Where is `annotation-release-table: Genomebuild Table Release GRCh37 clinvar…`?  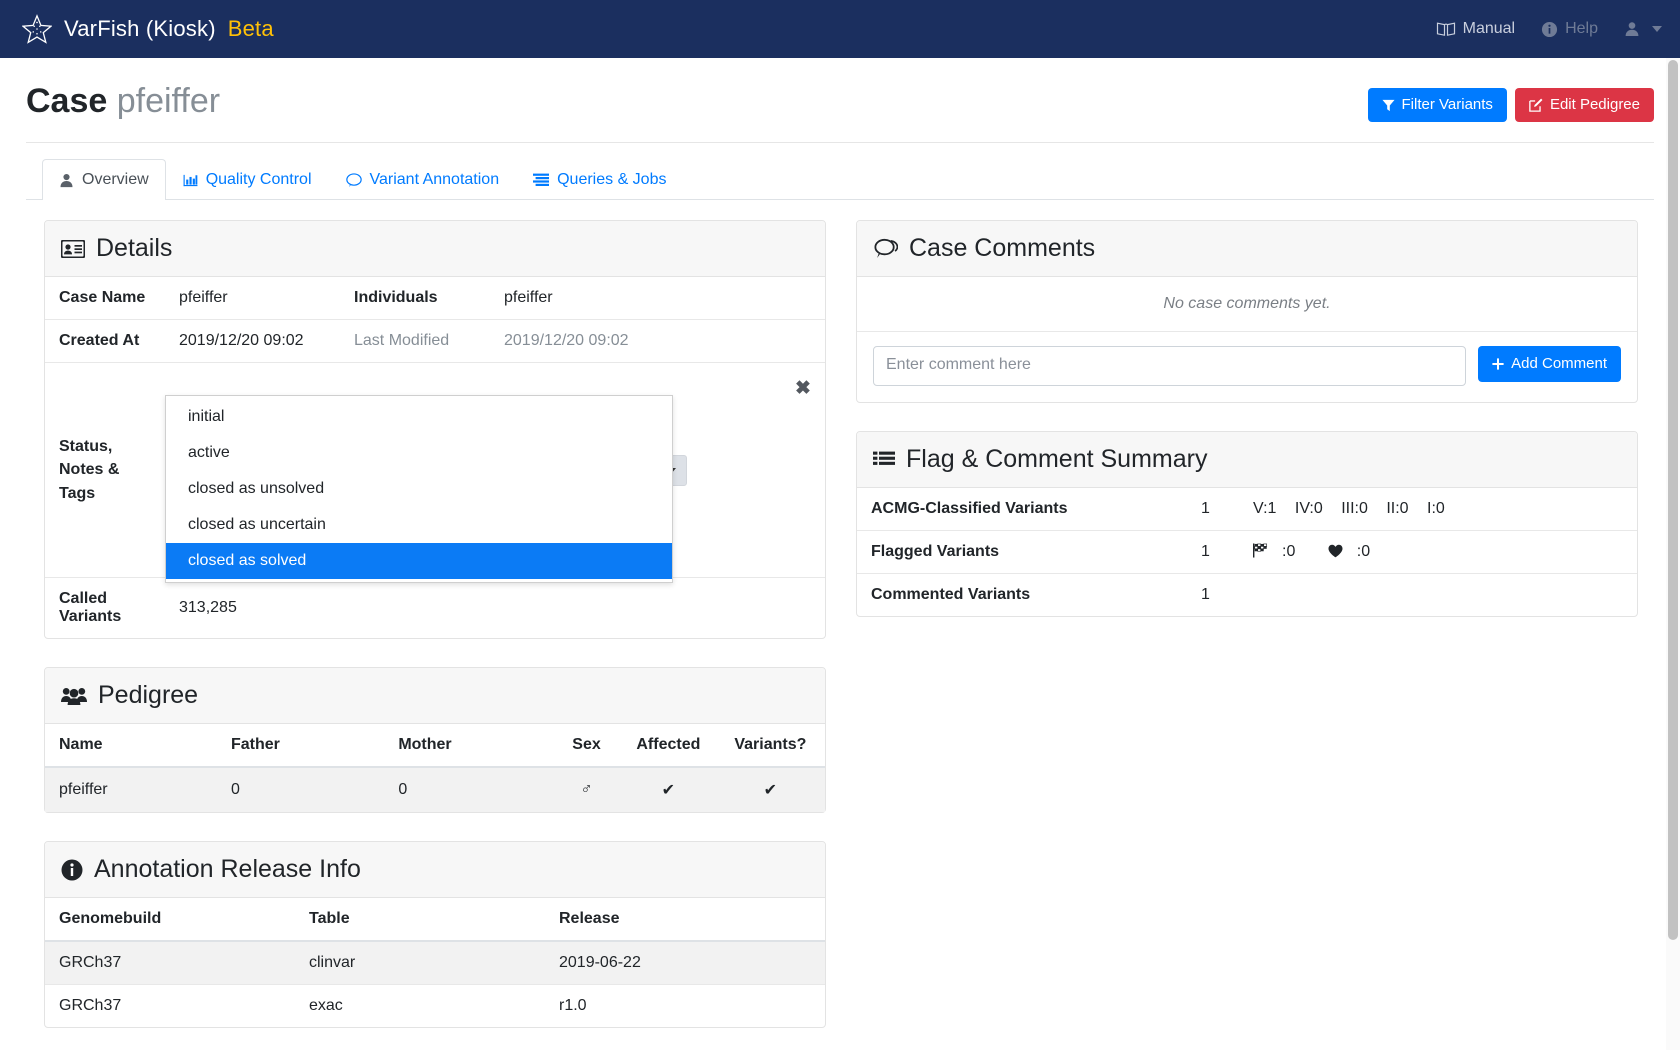 annotation-release-table: Genomebuild Table Release GRCh37 clinvar… is located at coordinates (435, 962).